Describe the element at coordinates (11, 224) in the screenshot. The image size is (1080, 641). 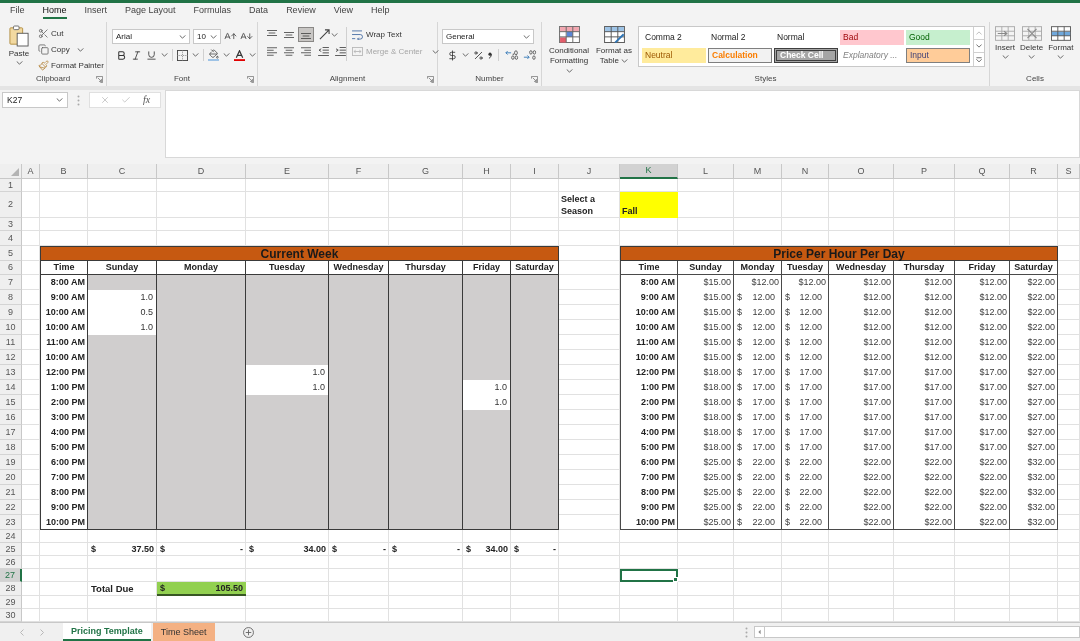
I see `row-header: 3` at that location.